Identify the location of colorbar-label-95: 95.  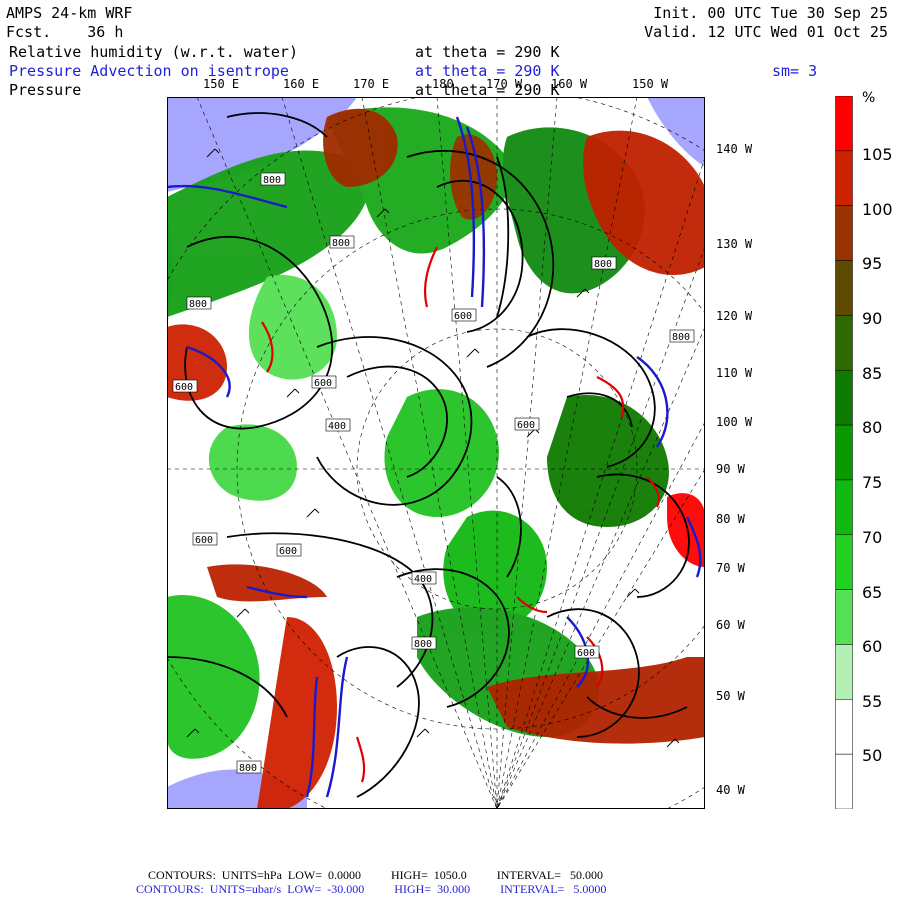
(872, 263).